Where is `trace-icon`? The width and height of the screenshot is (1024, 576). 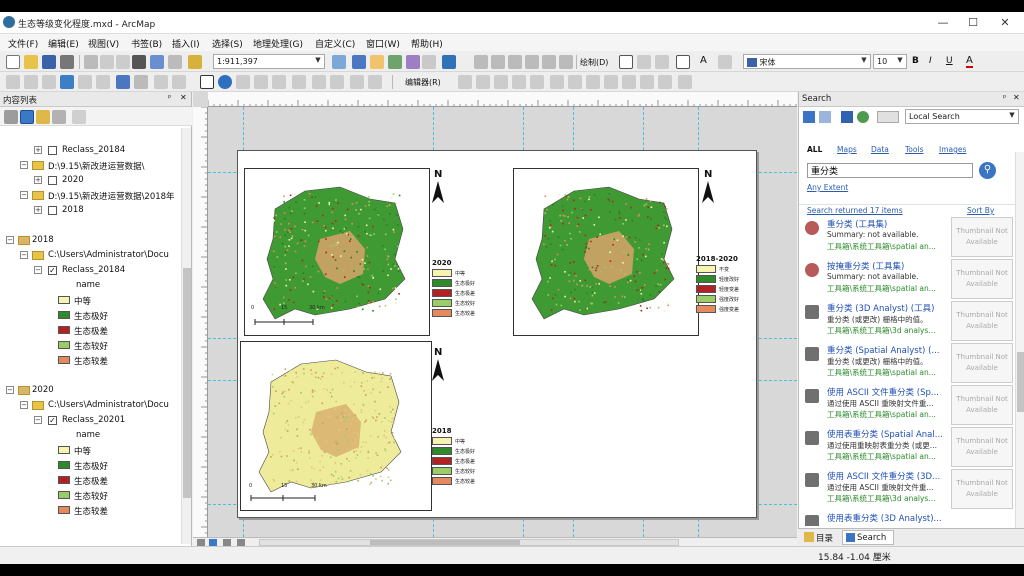 trace-icon is located at coordinates (537, 82).